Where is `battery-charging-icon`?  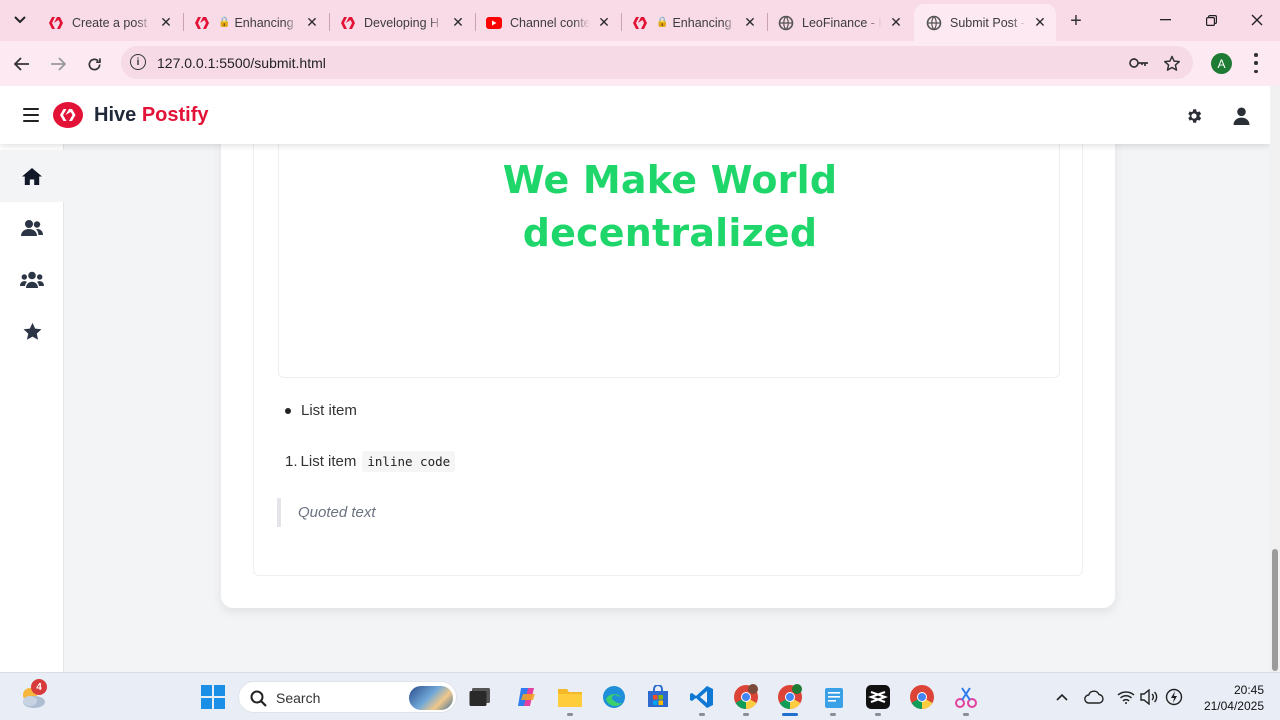 battery-charging-icon is located at coordinates (1174, 697).